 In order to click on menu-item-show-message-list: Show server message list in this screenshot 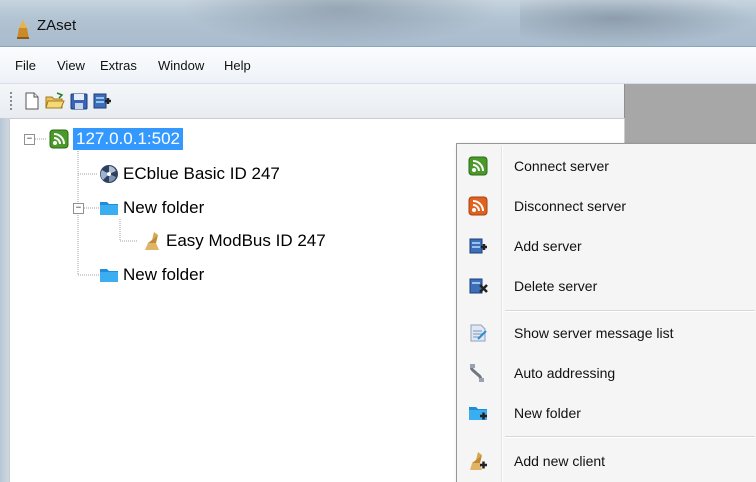, I will do `click(607, 333)`.